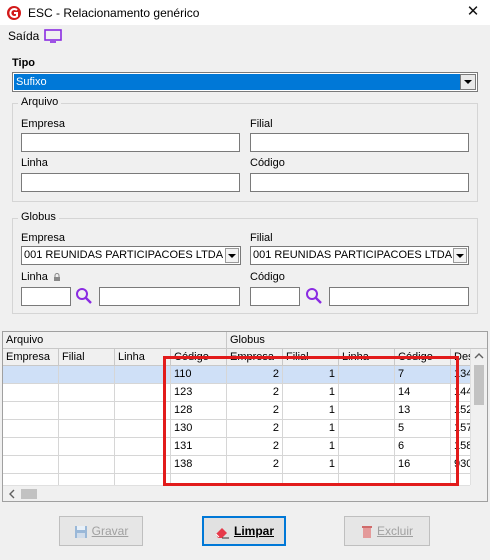  What do you see at coordinates (479, 385) in the screenshot?
I see `vertical-scrollbar-thumb` at bounding box center [479, 385].